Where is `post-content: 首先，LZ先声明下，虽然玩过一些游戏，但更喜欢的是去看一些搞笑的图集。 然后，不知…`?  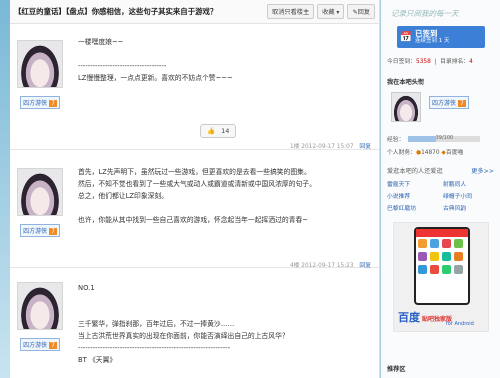
post-content: 首先，LZ先声明下，虽然玩过一些游戏，但更喜欢的是去看一些搞笑的图集。 然后，不知… is located at coordinates (228, 188).